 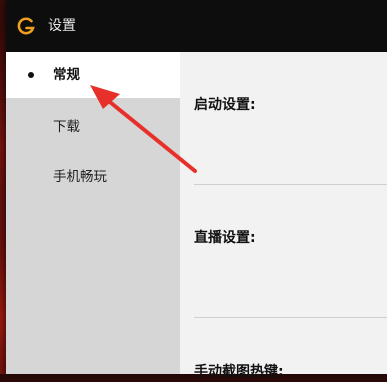 I want to click on sidebar-item-general: 常规, so click(x=93, y=75).